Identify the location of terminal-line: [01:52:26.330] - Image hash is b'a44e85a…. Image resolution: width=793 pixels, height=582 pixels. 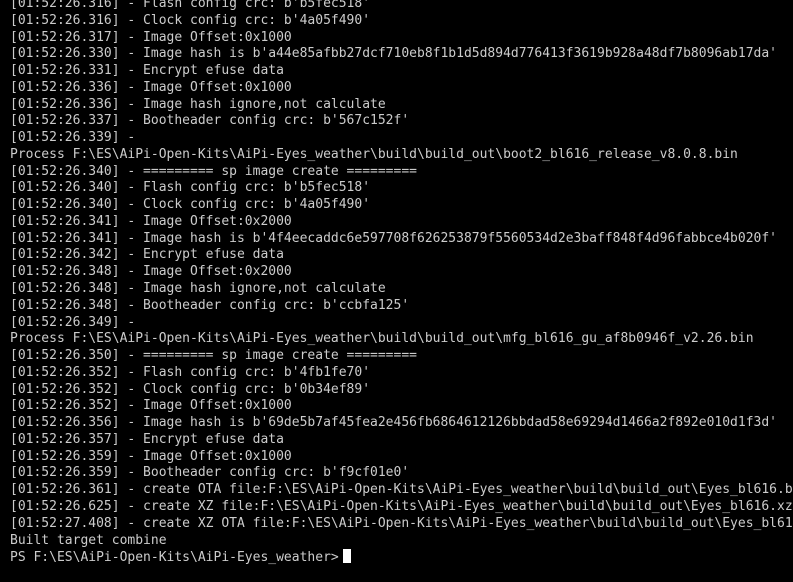
(394, 54).